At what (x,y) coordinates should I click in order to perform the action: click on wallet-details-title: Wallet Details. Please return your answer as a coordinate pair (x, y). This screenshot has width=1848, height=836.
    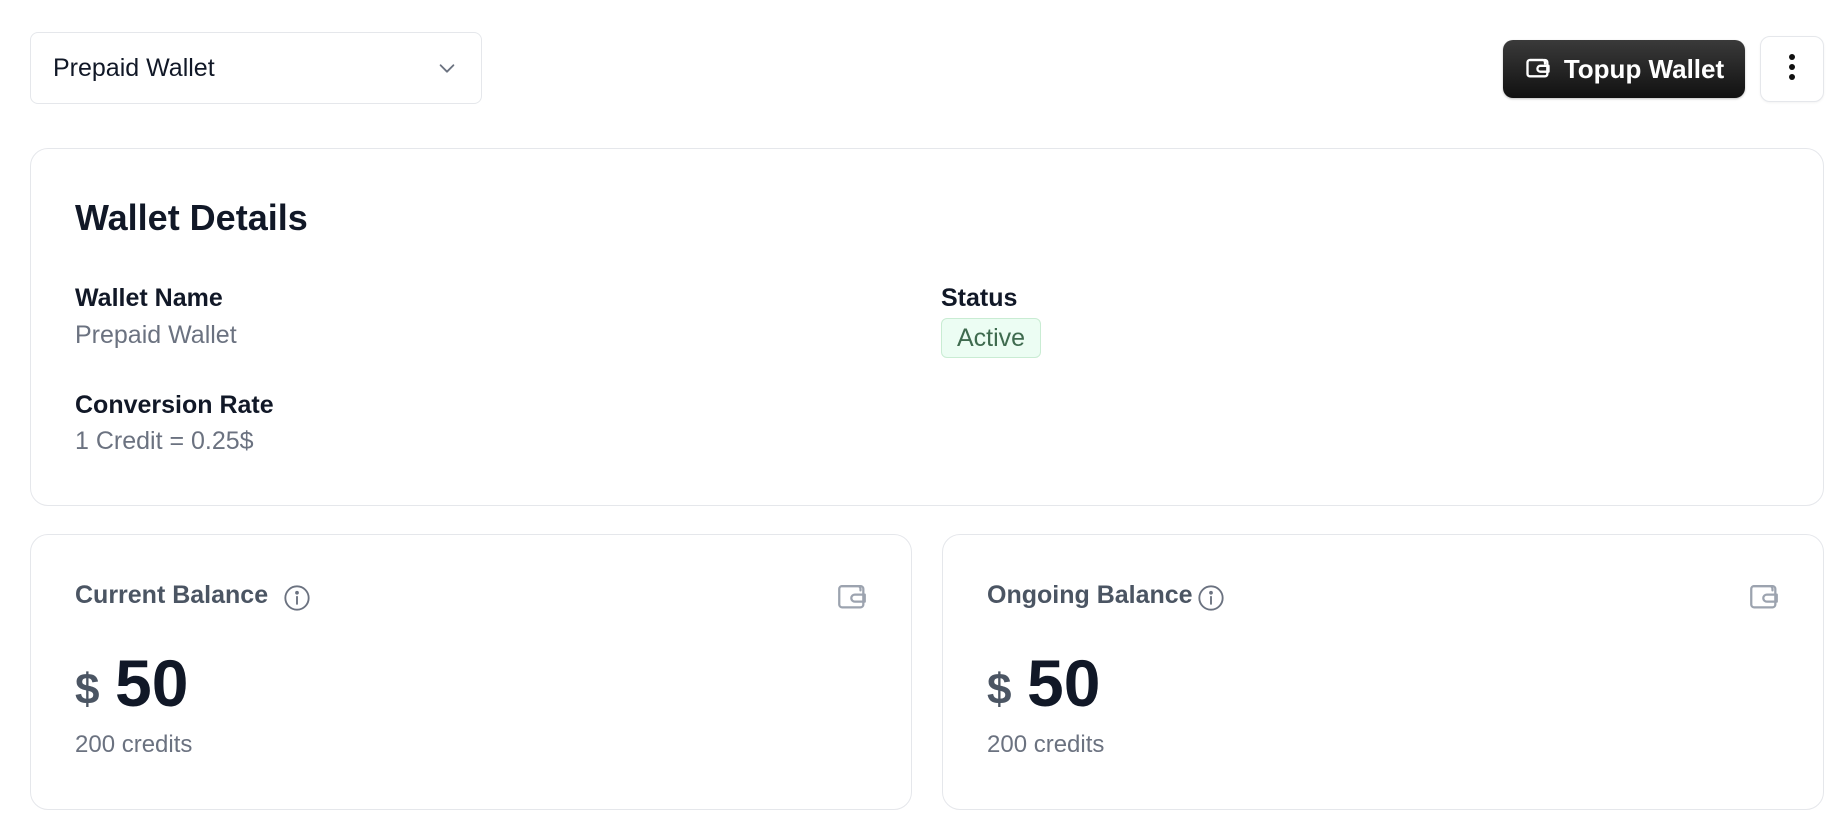
    Looking at the image, I should click on (191, 217).